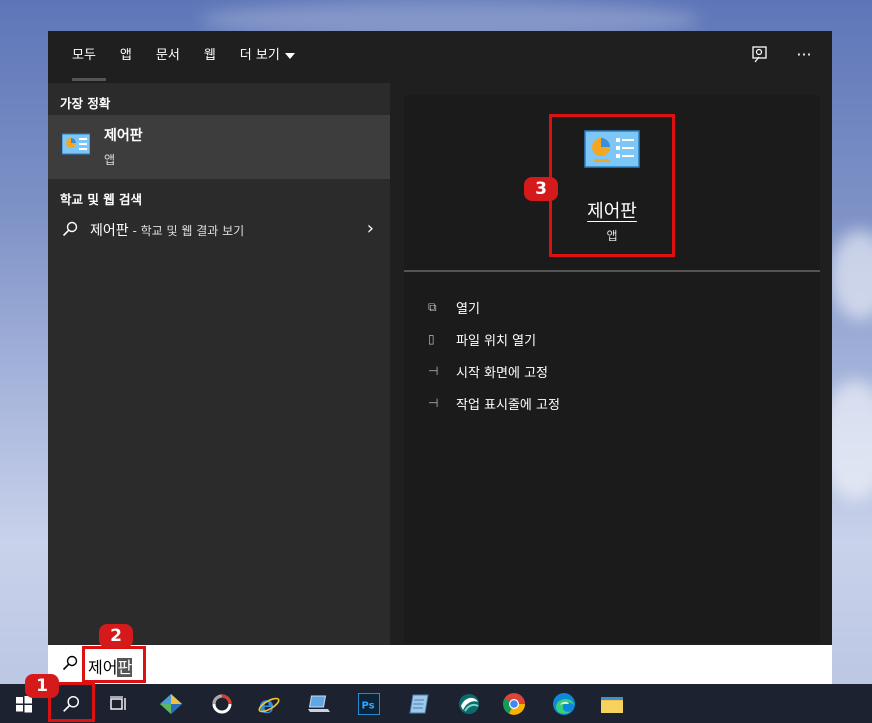 Image resolution: width=872 pixels, height=723 pixels. I want to click on snipping-icon, so click(469, 704).